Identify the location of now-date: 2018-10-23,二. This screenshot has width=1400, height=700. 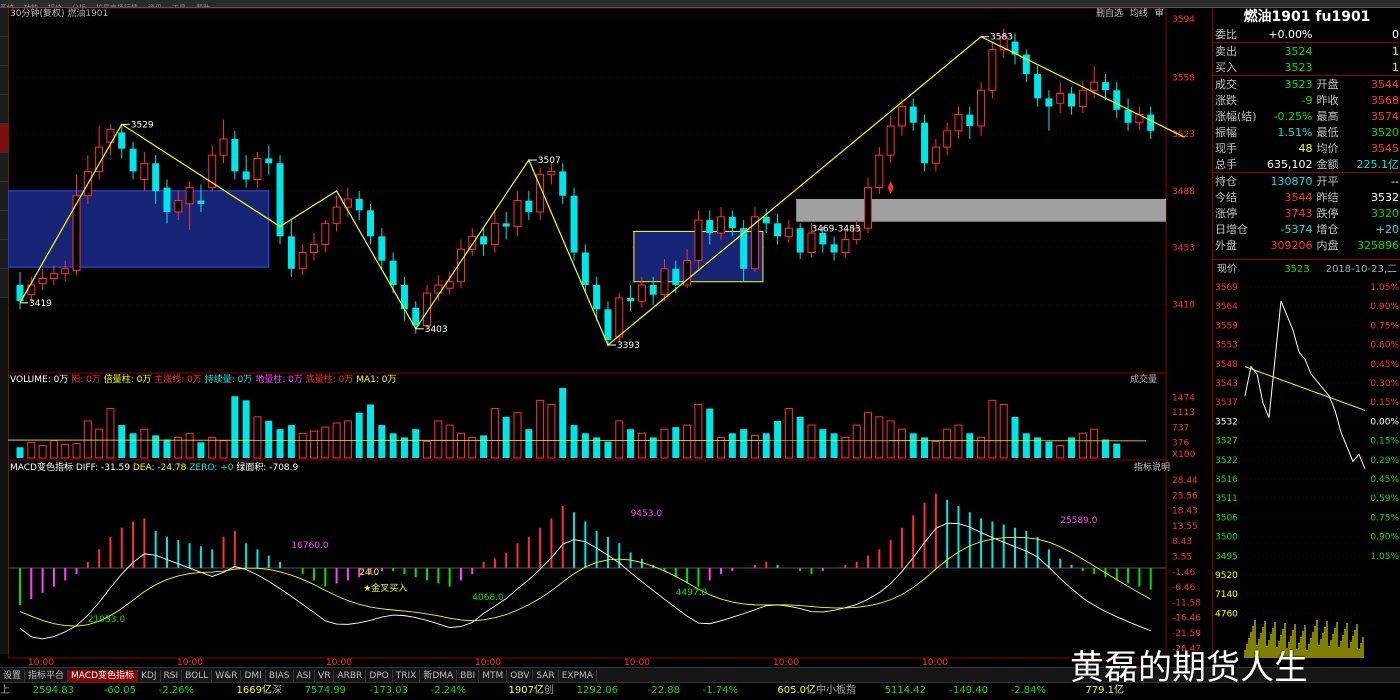
(1361, 269).